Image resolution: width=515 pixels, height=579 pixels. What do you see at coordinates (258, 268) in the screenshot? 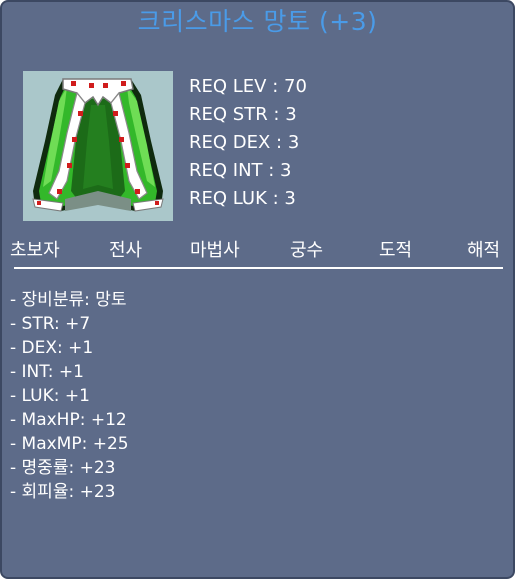
I see `divider` at bounding box center [258, 268].